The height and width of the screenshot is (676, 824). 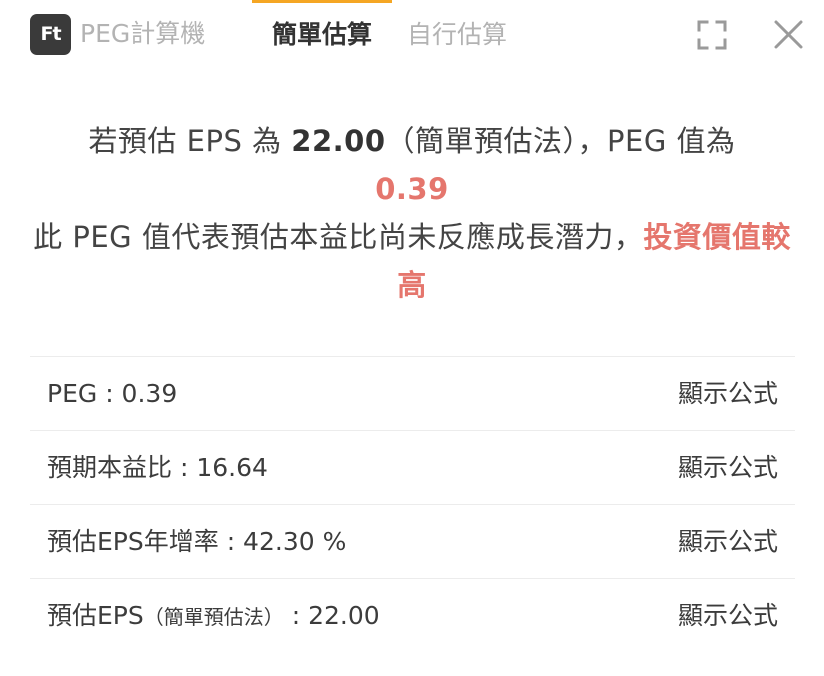 I want to click on close-icon, so click(x=788, y=34).